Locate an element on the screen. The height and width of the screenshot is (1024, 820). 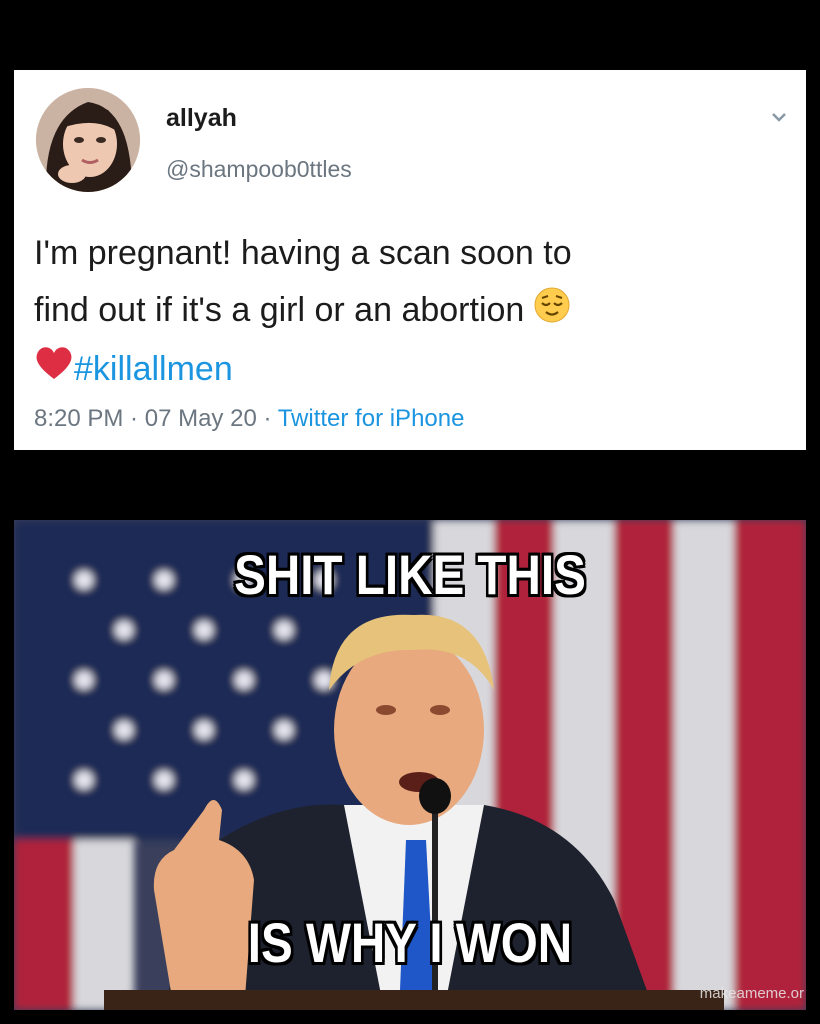
tweet-text-line-2-text: find out if it's a girl or an abortion is located at coordinates (279, 310).